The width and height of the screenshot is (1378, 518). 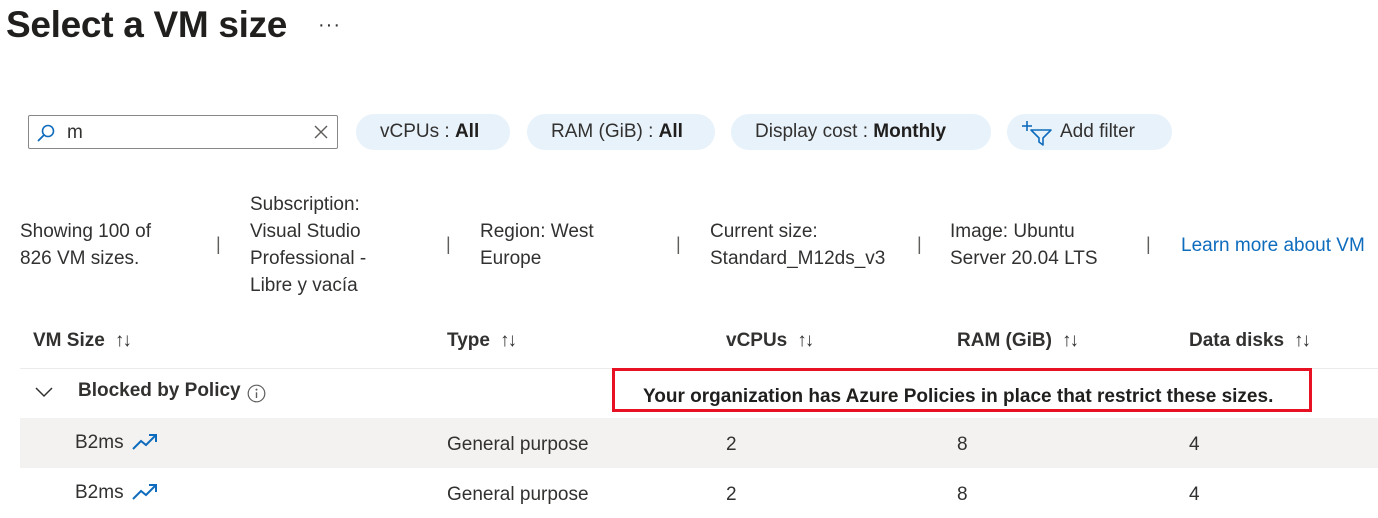 I want to click on vcpus-filter-pill: vCPUs : All, so click(x=433, y=132).